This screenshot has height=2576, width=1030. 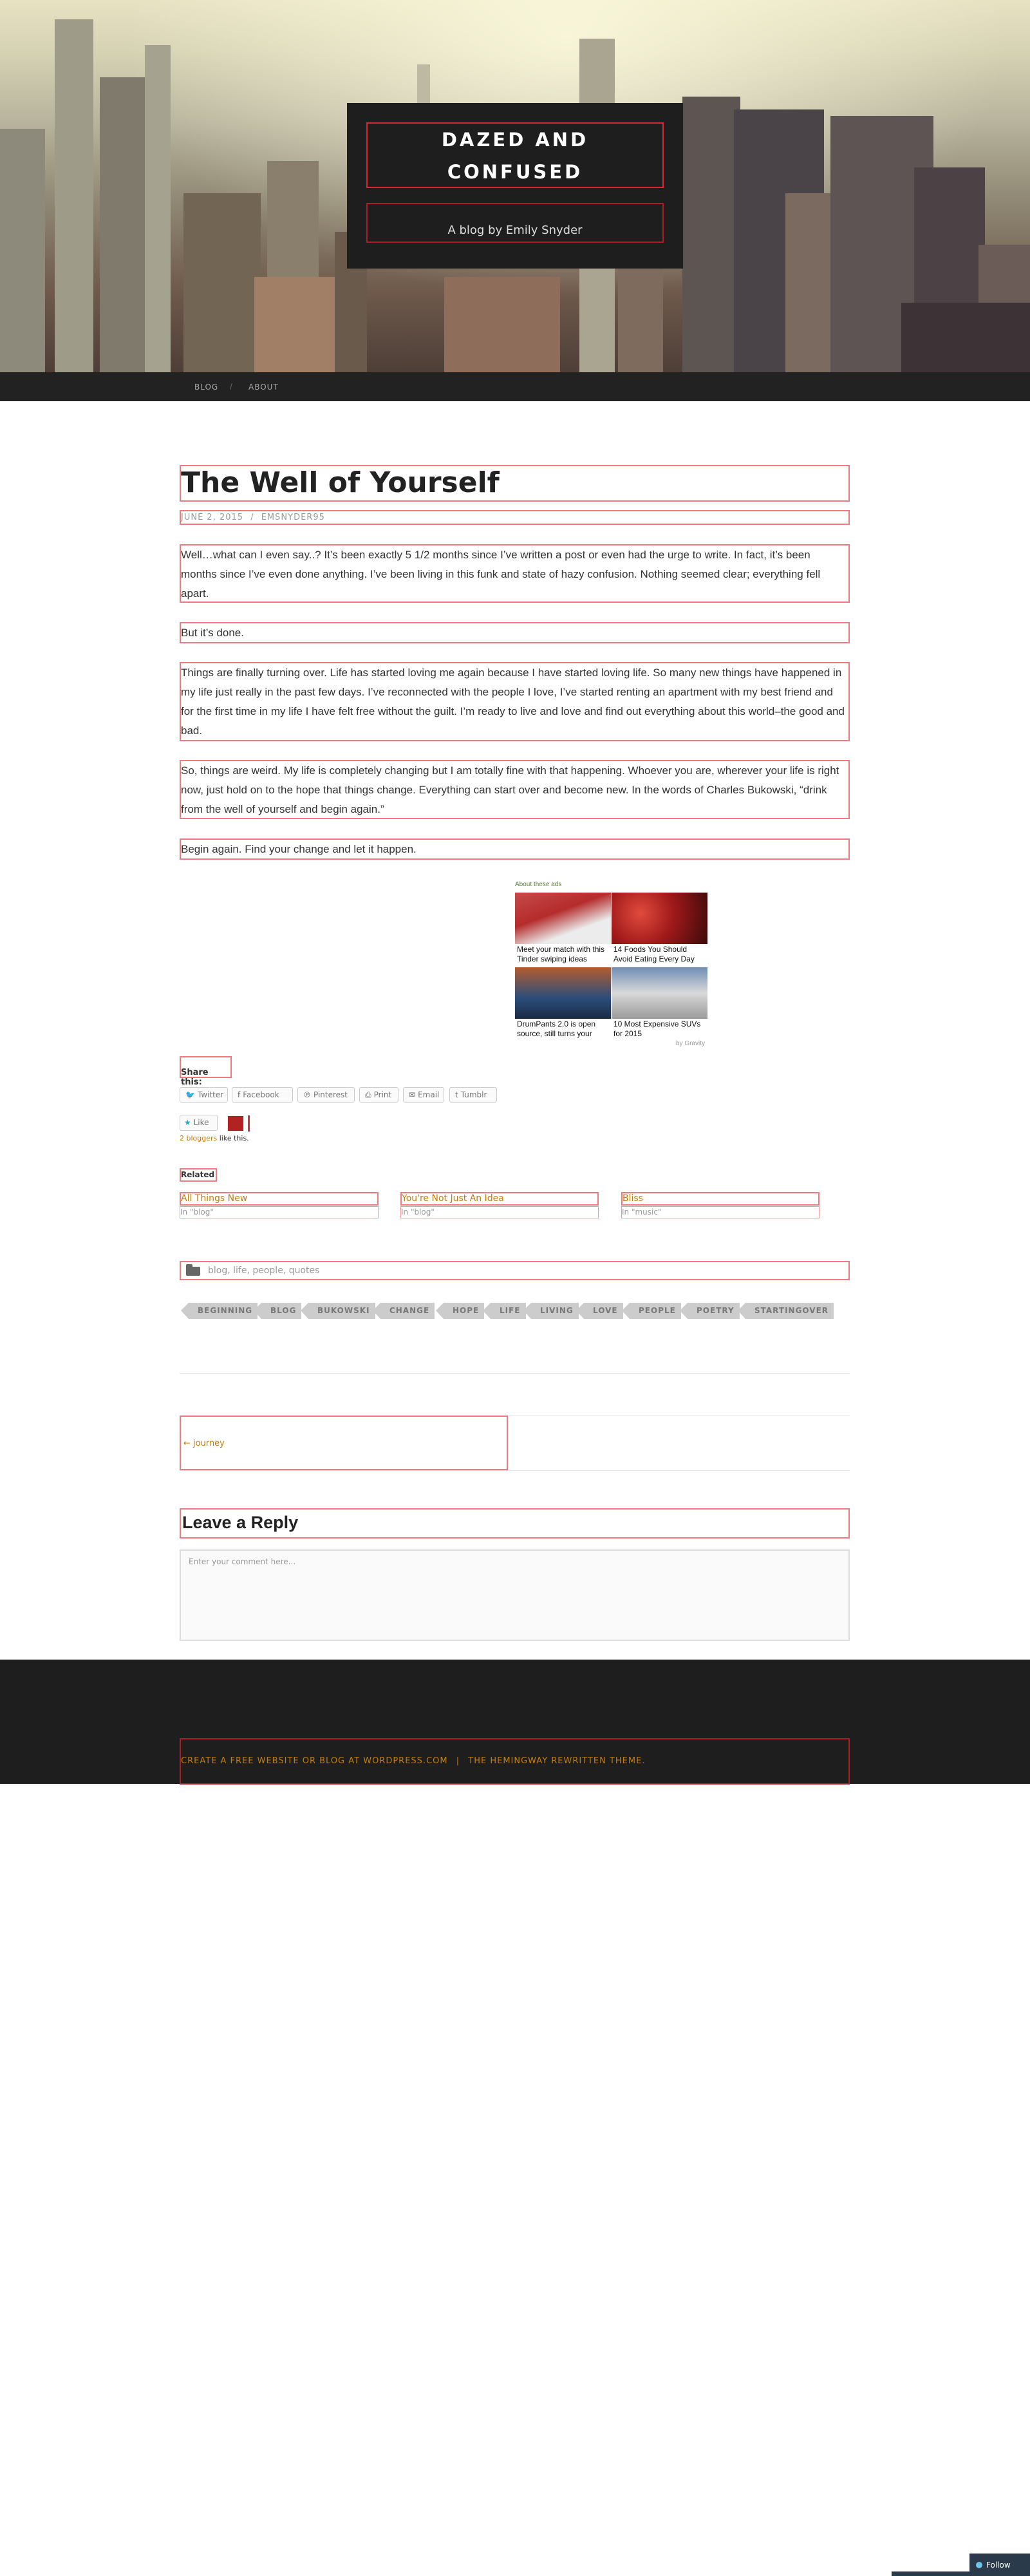 I want to click on share-pinterest-button: ℗ Pinterest, so click(x=326, y=1095).